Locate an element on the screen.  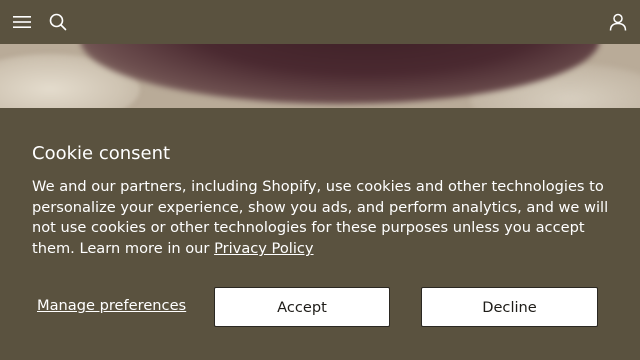
account-button is located at coordinates (618, 22).